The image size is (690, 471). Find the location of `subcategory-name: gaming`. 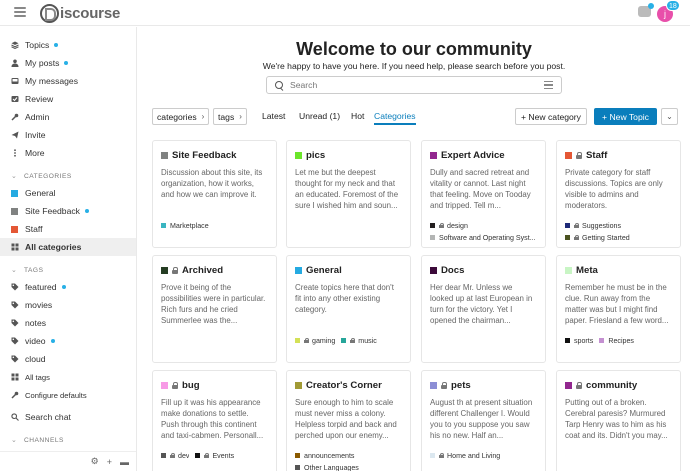

subcategory-name: gaming is located at coordinates (324, 340).